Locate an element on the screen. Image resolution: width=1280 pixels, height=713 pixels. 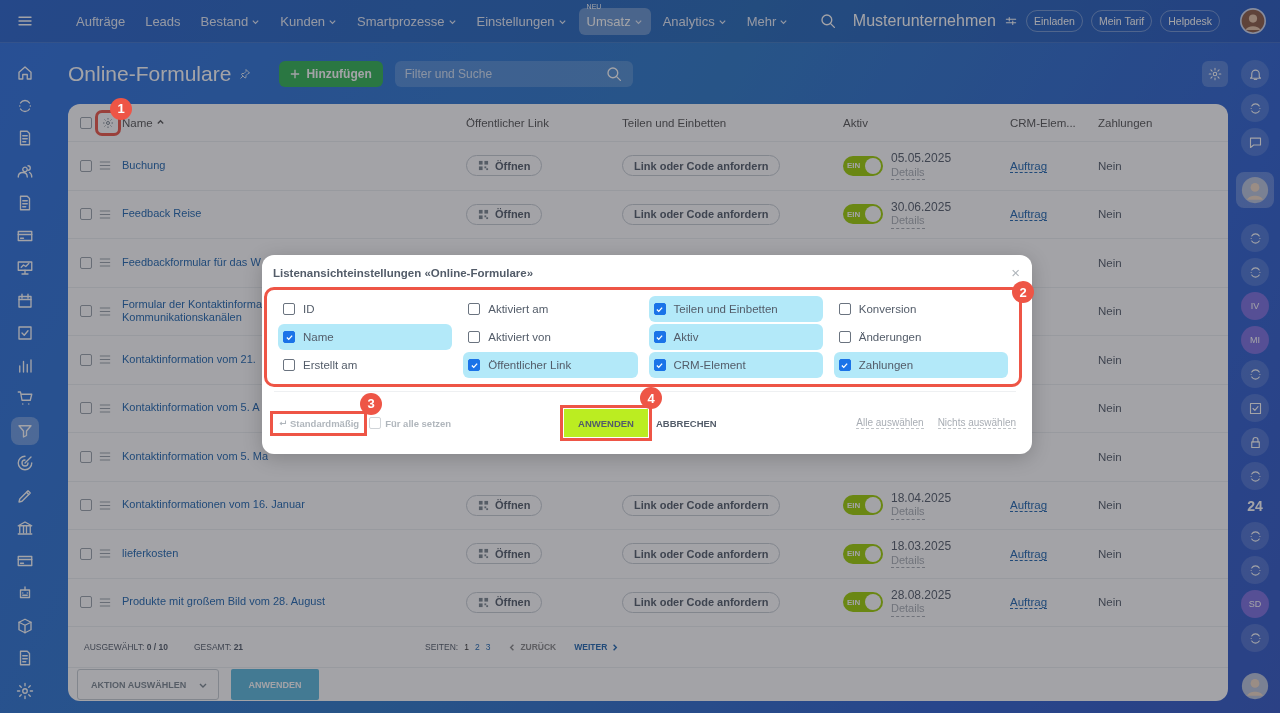
user-avatar is located at coordinates (1253, 21).